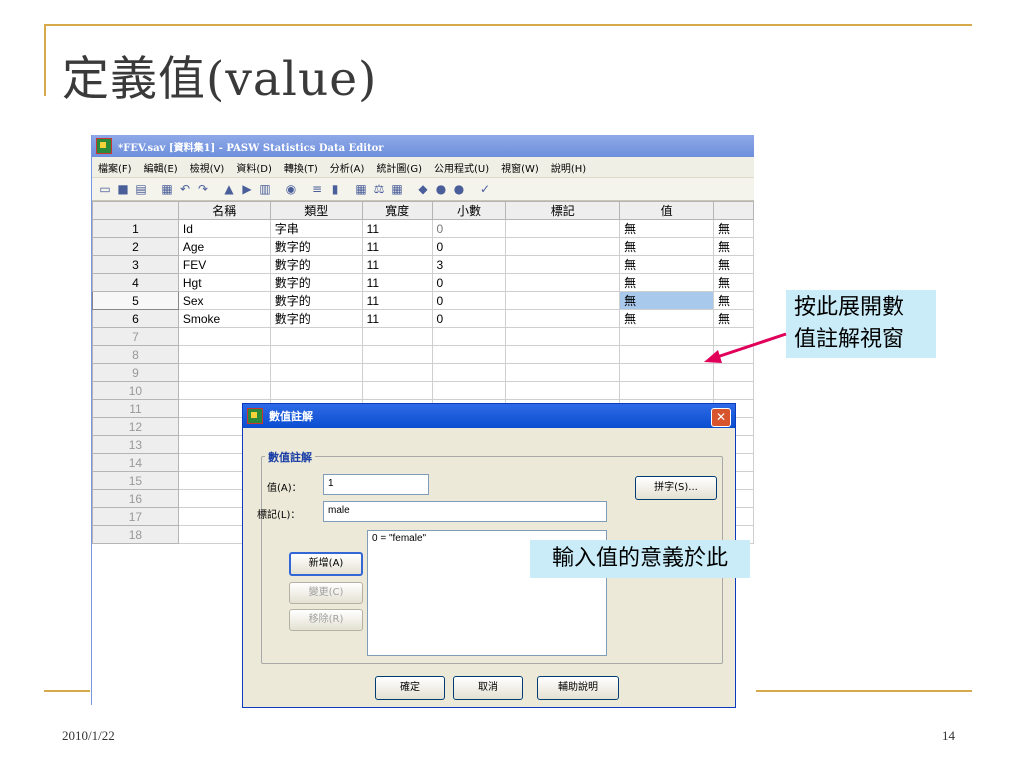 Image resolution: width=1024 pixels, height=768 pixels. What do you see at coordinates (123, 189) in the screenshot?
I see `save-icon: ■` at bounding box center [123, 189].